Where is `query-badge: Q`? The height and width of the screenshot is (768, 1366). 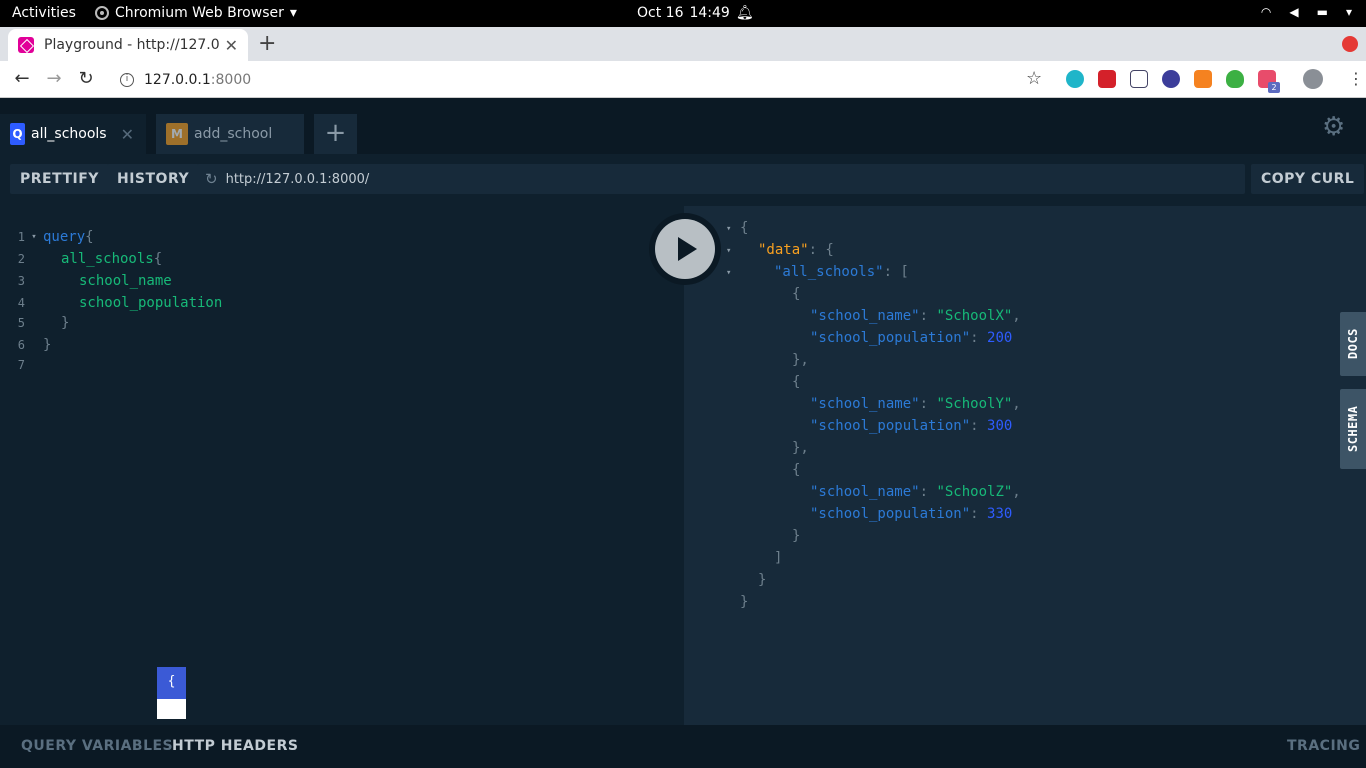 query-badge: Q is located at coordinates (18, 134).